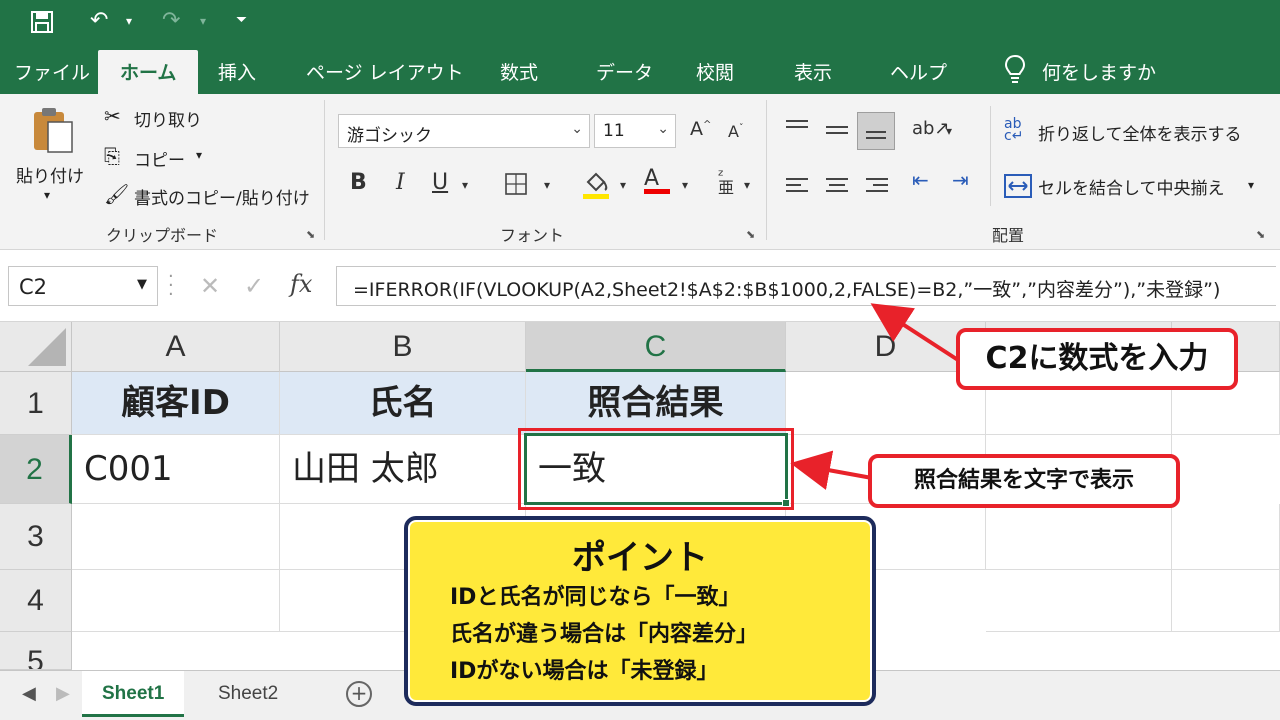 The height and width of the screenshot is (720, 1280). What do you see at coordinates (813, 71) in the screenshot?
I see `tab-view: 表示` at bounding box center [813, 71].